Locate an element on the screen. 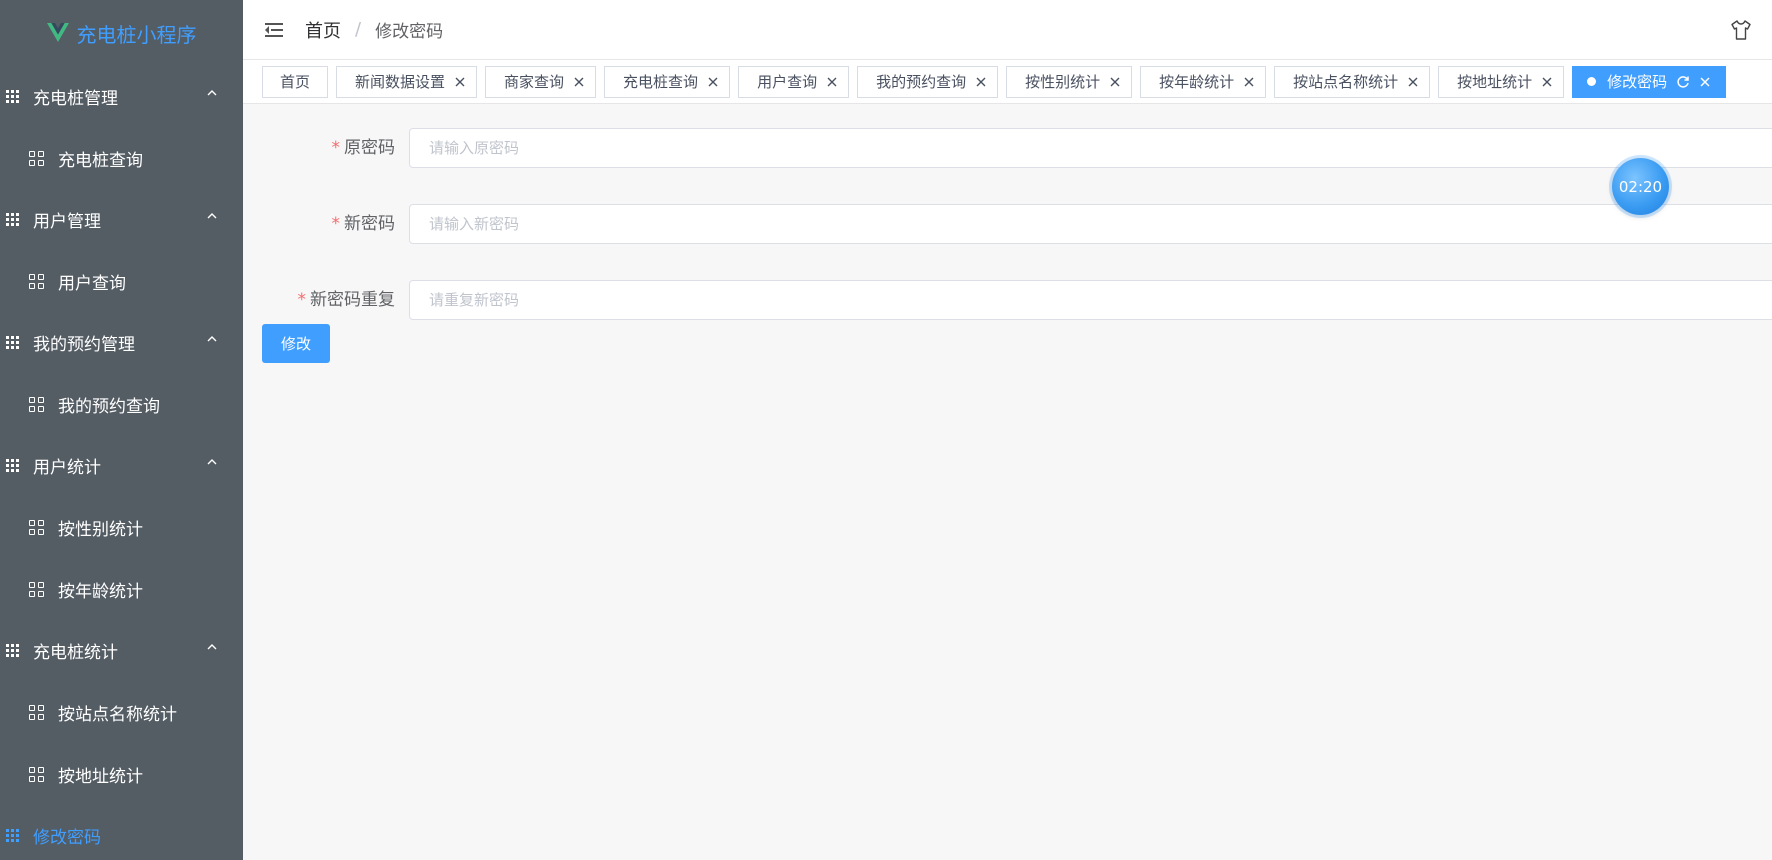  tag-gender-stats: 按性别统计 is located at coordinates (1069, 81).